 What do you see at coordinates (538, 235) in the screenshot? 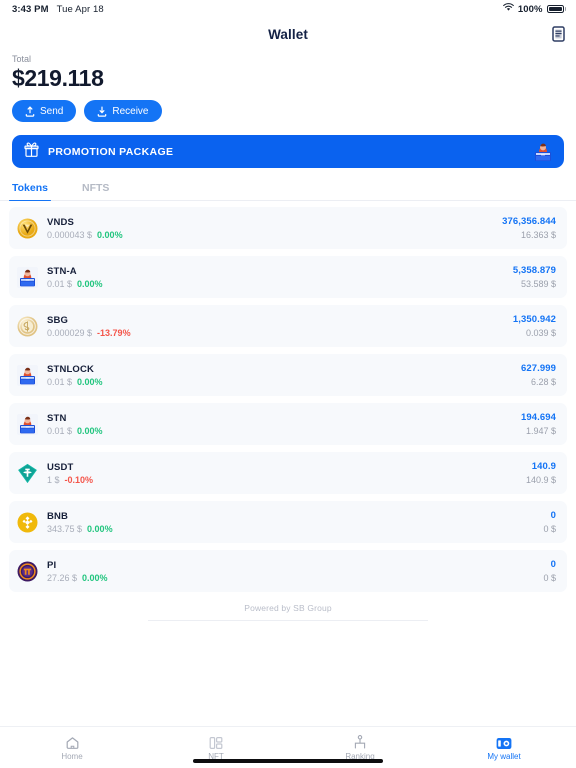
I see `token-value: 16.363 $` at bounding box center [538, 235].